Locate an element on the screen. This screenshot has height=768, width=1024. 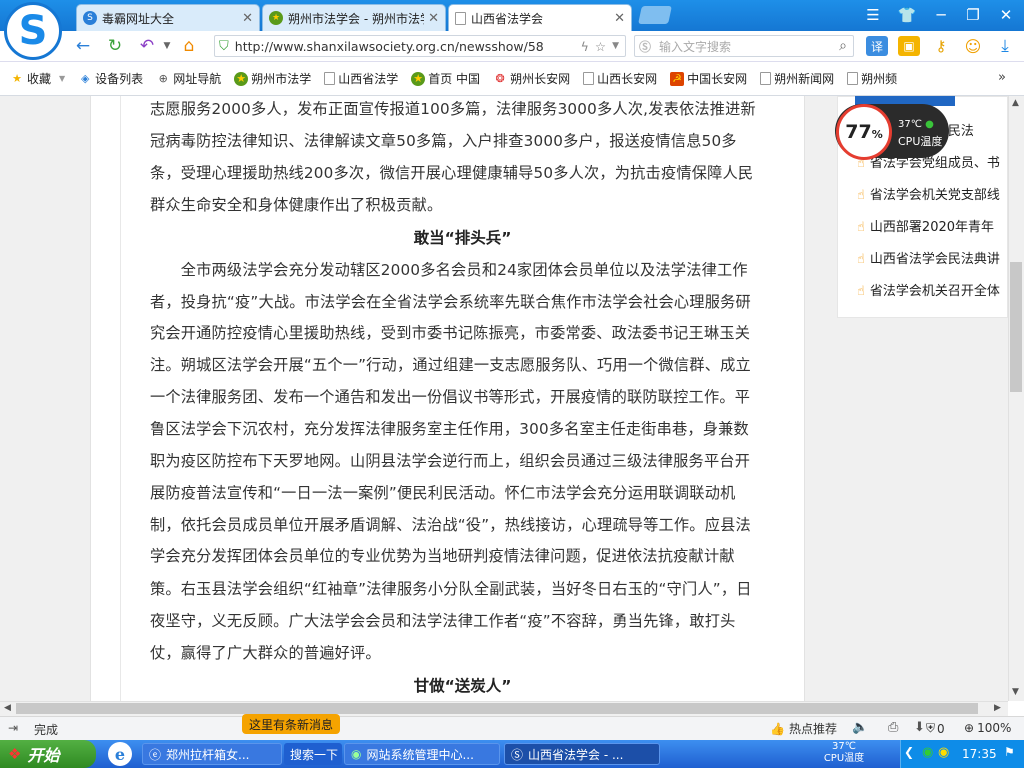
emblem-icon: ★ is located at coordinates (418, 78).